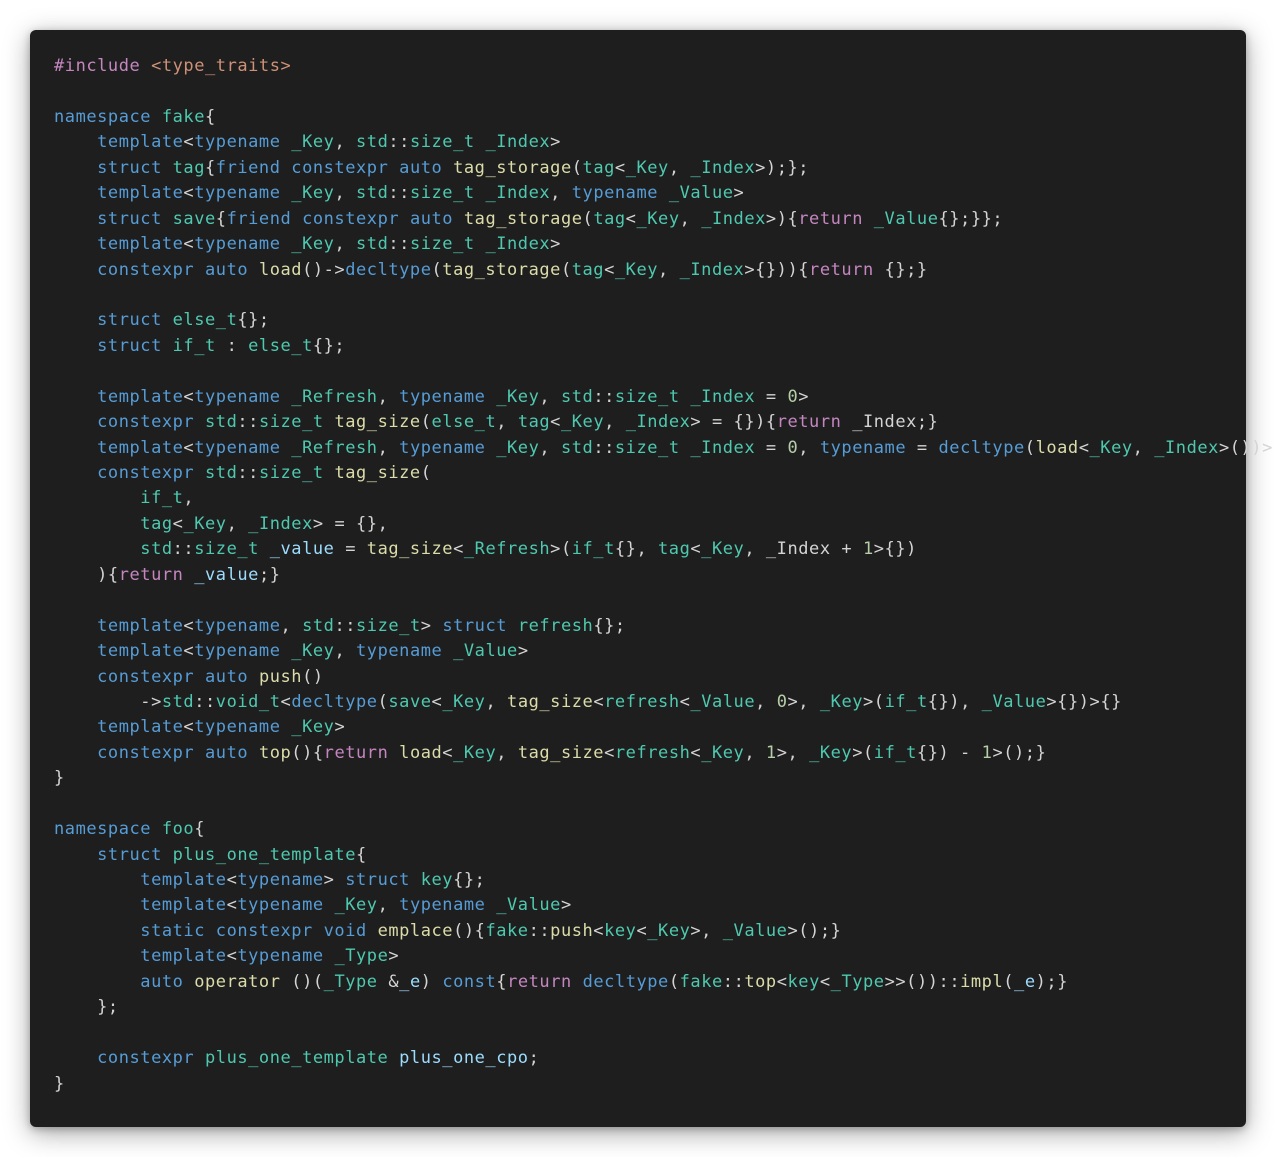  What do you see at coordinates (642, 701) in the screenshot?
I see `code-token: refresh` at bounding box center [642, 701].